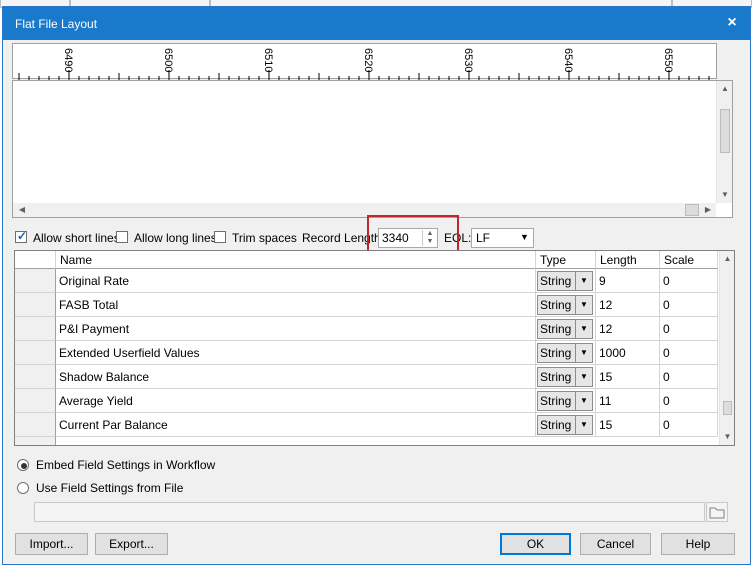  I want to click on table-row: FASB Total String ▼ 12 0, so click(366, 305).